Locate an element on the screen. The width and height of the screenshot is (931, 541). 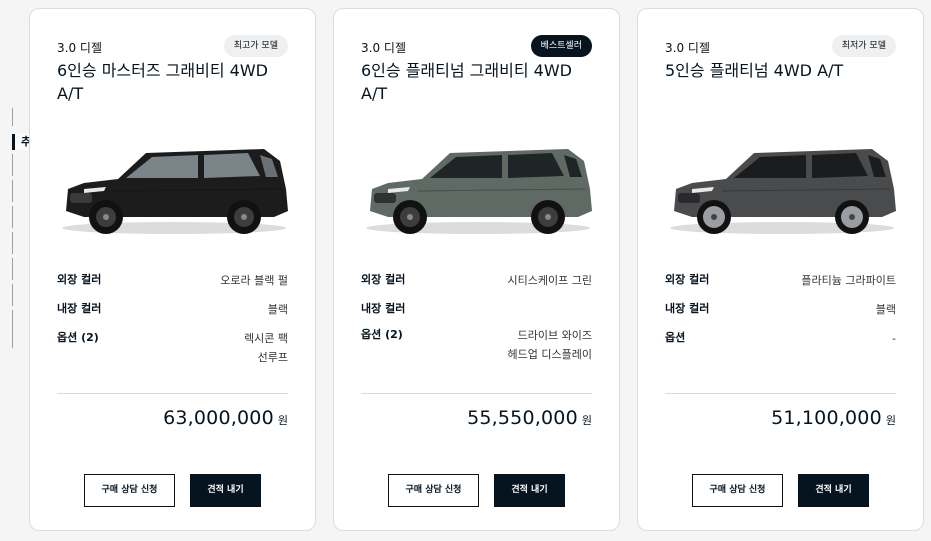
spec-value: 플라티늄 그라파이트 is located at coordinates (848, 280).